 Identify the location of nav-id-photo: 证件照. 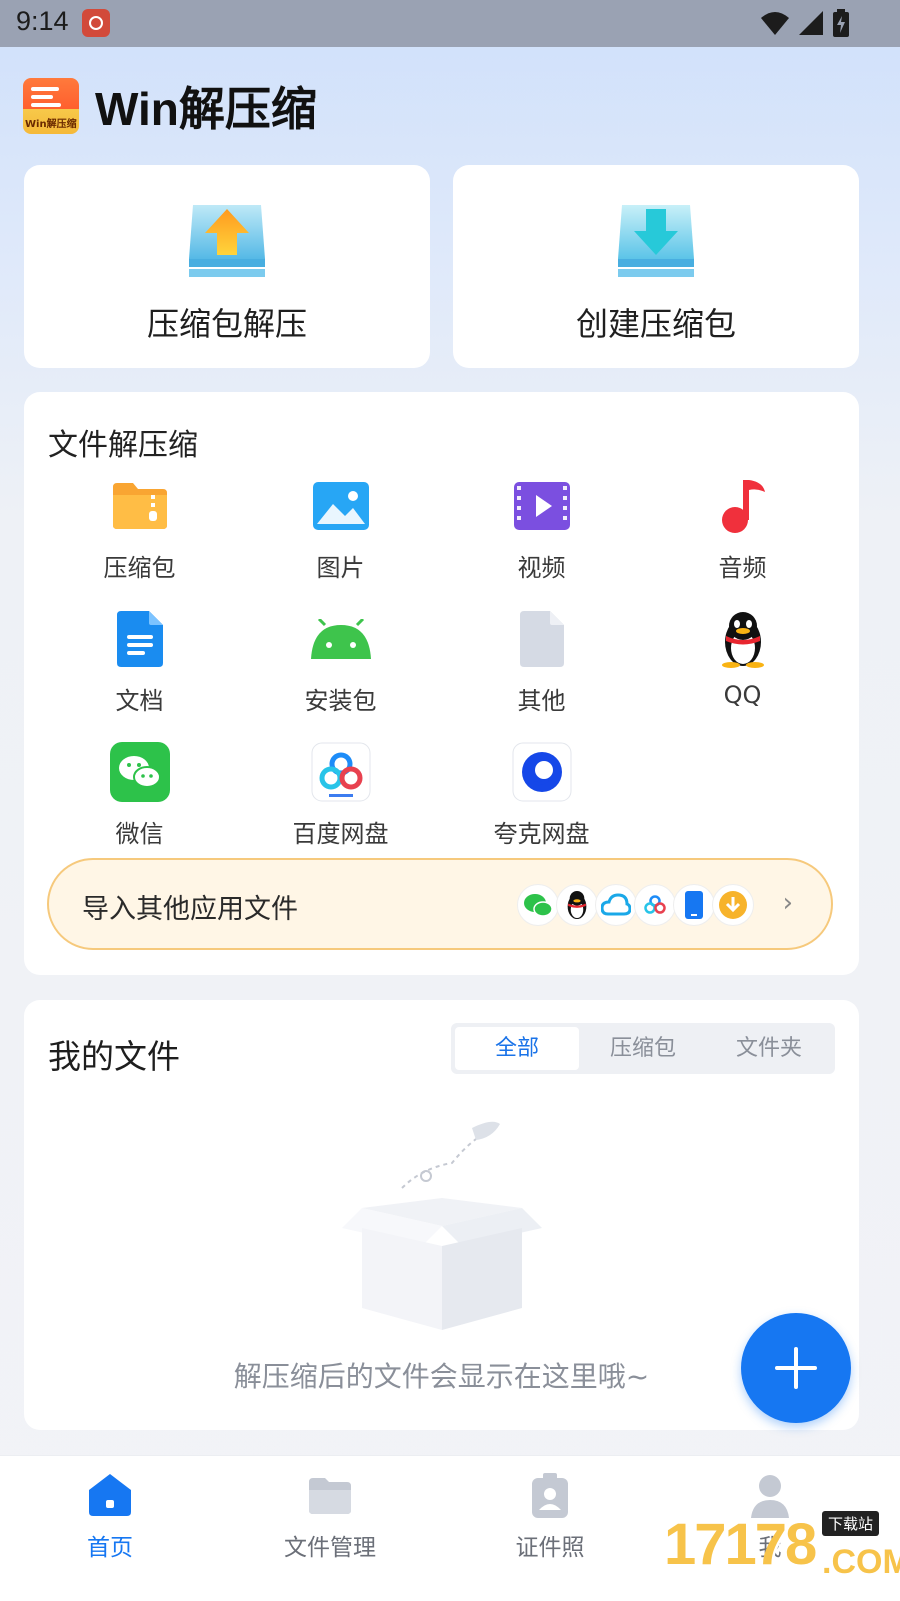
(550, 1528).